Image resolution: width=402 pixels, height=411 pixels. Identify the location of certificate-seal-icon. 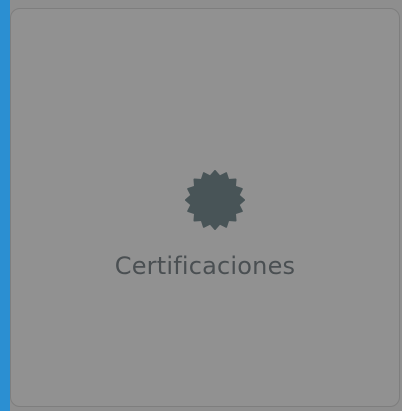
(215, 200).